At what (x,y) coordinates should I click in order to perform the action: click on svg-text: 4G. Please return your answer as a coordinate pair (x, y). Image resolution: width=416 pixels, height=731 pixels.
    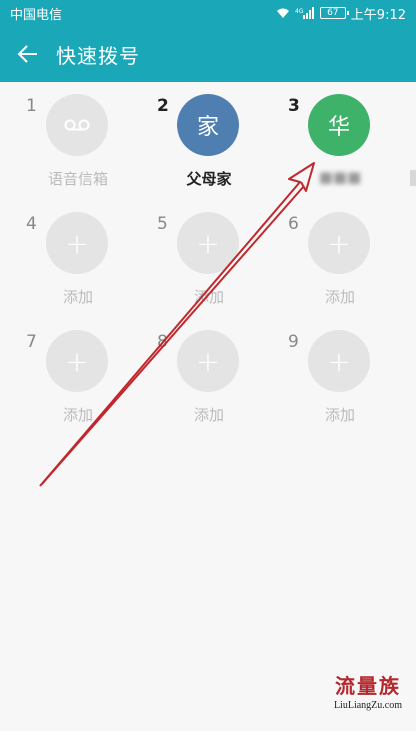
    Looking at the image, I should click on (299, 11).